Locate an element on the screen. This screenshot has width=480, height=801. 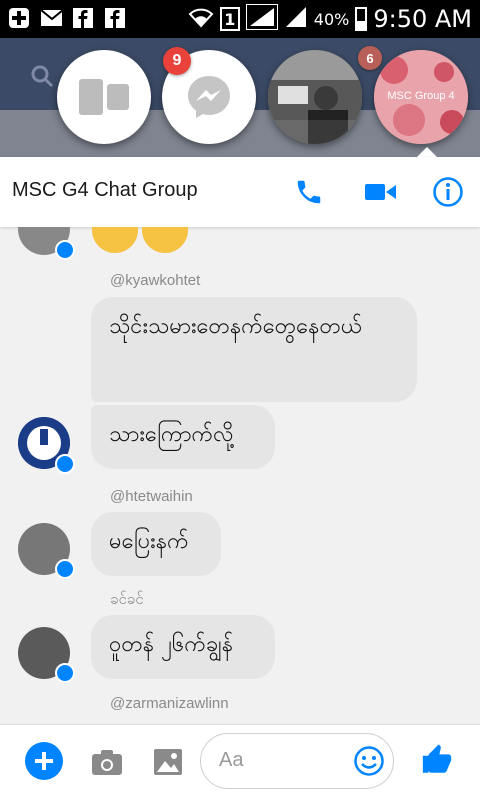
messenger-icon is located at coordinates (209, 97).